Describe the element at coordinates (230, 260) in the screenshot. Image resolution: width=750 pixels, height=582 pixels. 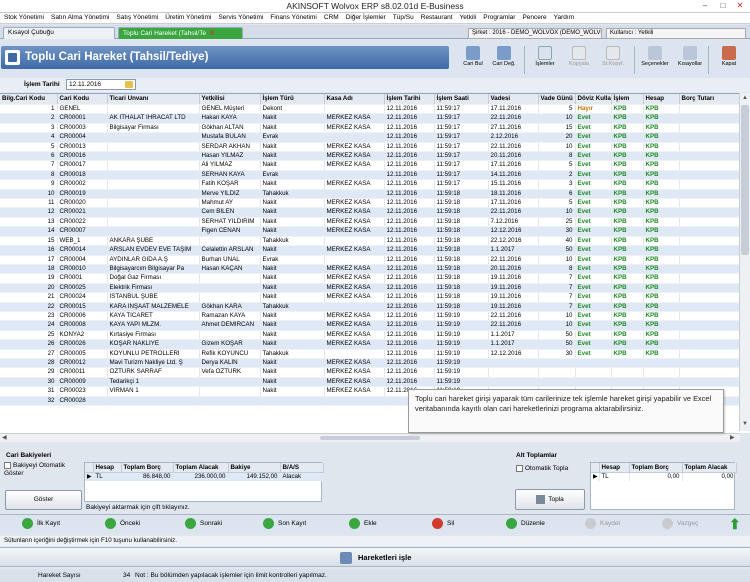
I see `table-cell: Burhan ÜNAL` at that location.